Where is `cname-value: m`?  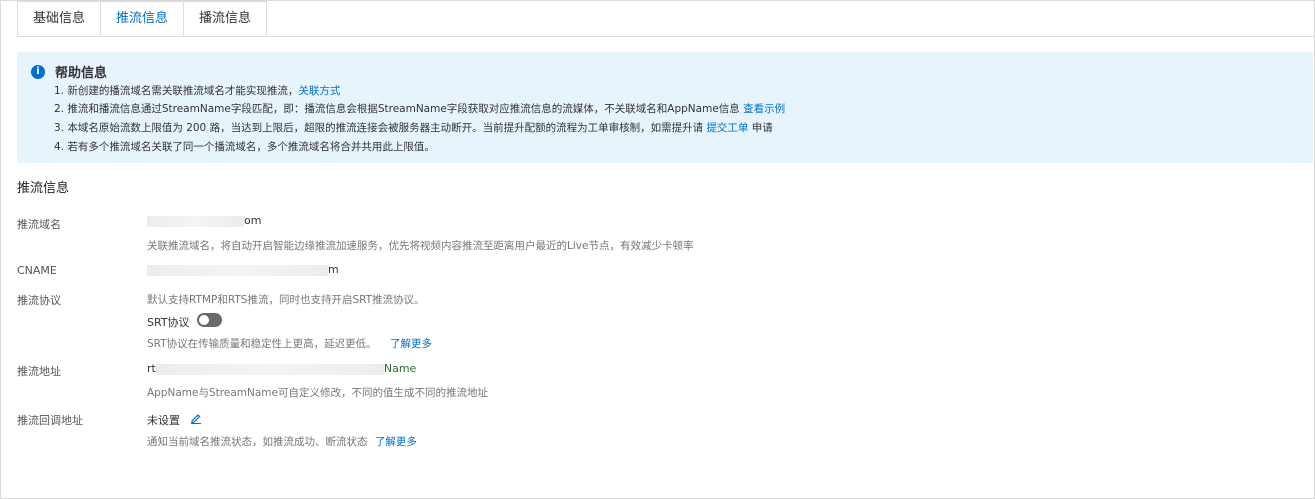 cname-value: m is located at coordinates (243, 269).